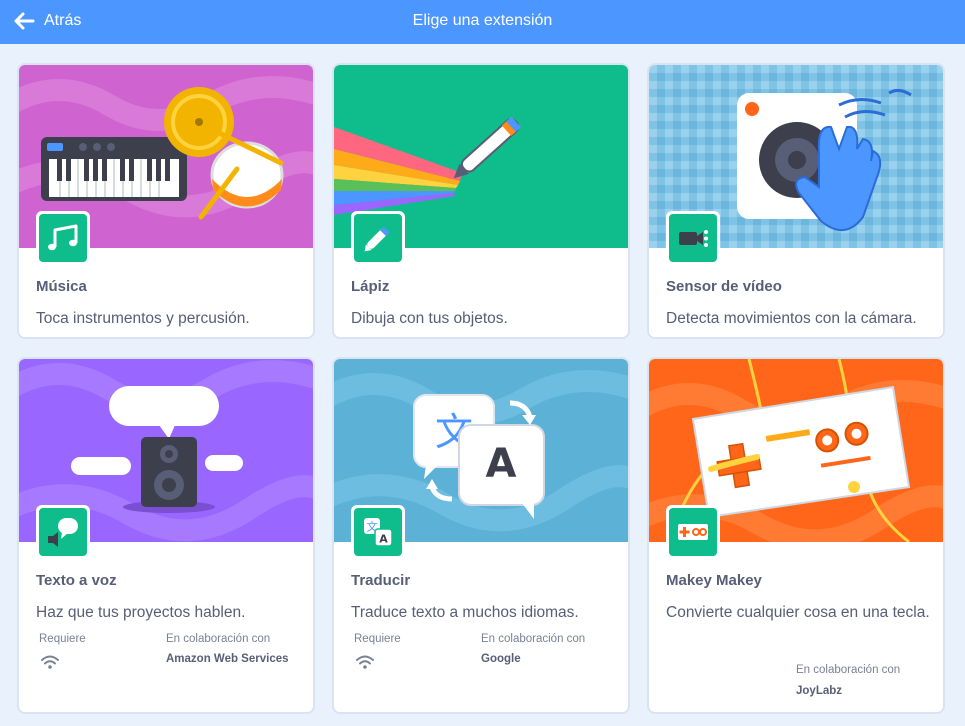  I want to click on extension-icon-frame: 文 A, so click(378, 532).